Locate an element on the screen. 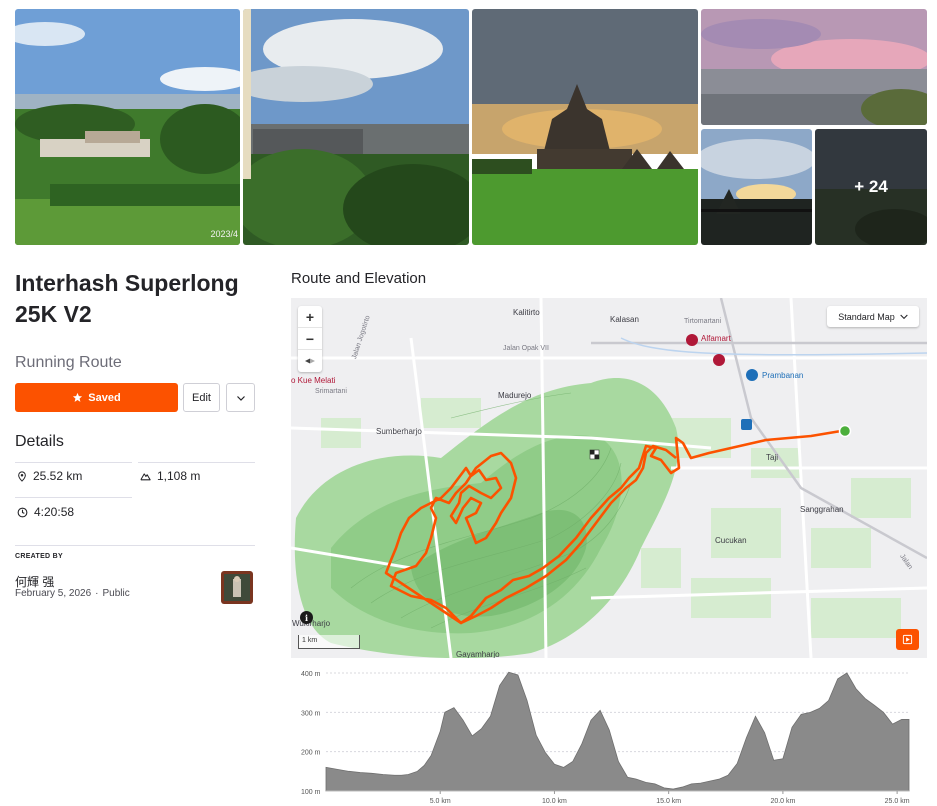 Image resolution: width=937 pixels, height=806 pixels. map-style-label: Standard Map is located at coordinates (866, 316).